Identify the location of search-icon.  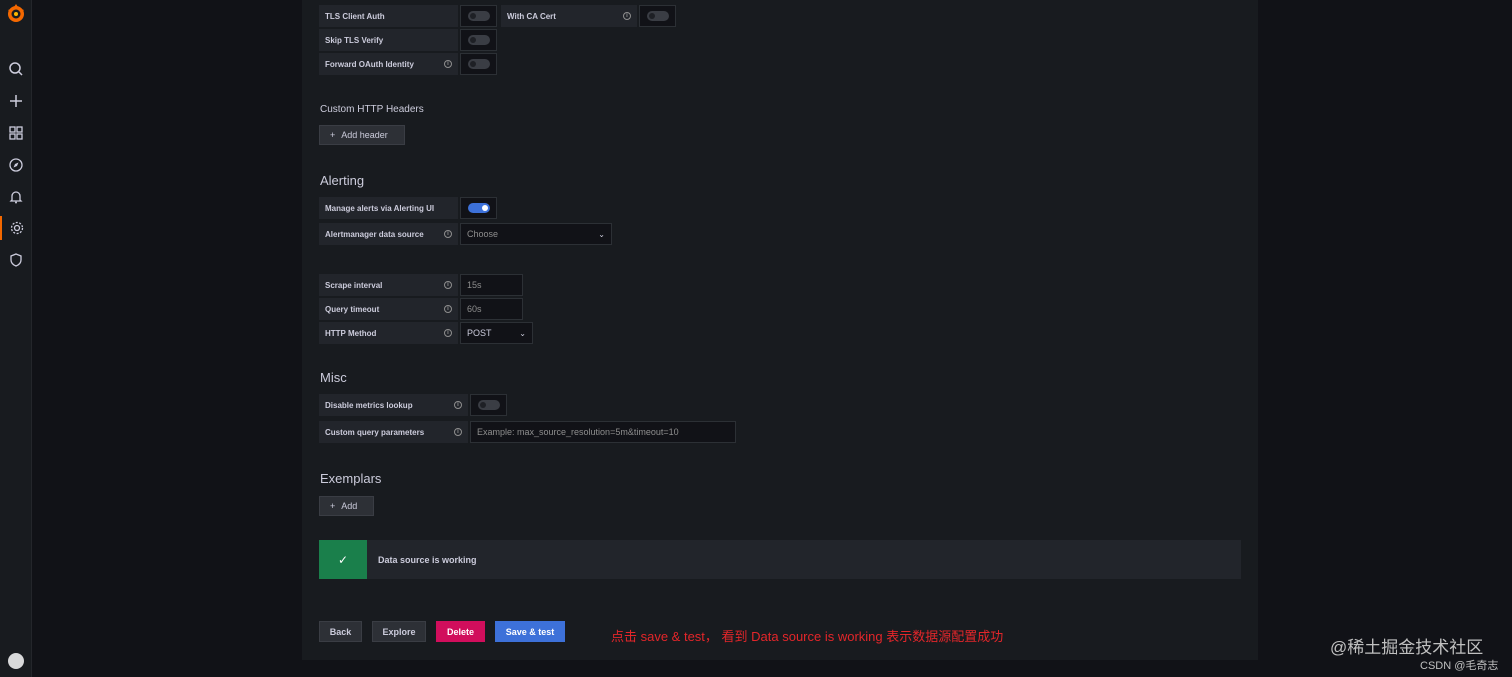
(16, 69).